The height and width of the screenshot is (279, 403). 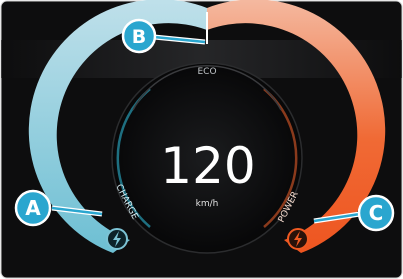 What do you see at coordinates (139, 37) in the screenshot?
I see `callout-b-letter: B` at bounding box center [139, 37].